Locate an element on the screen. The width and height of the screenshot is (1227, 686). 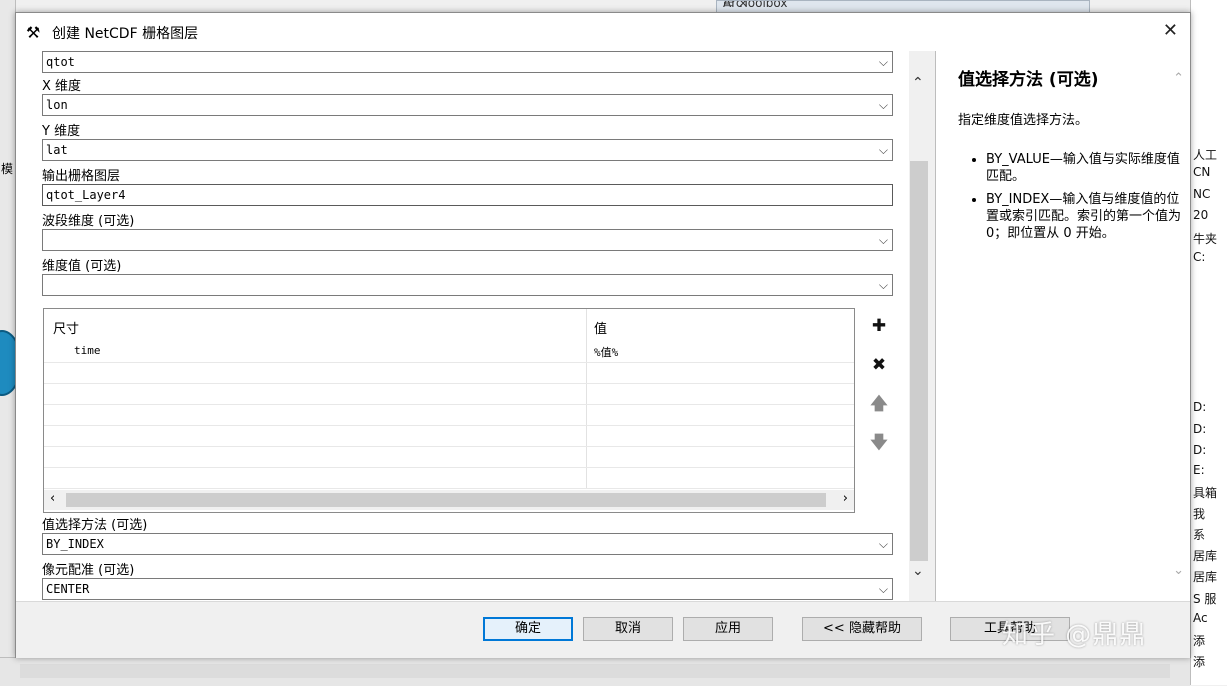
table-cell-dimension: time is located at coordinates (87, 350).